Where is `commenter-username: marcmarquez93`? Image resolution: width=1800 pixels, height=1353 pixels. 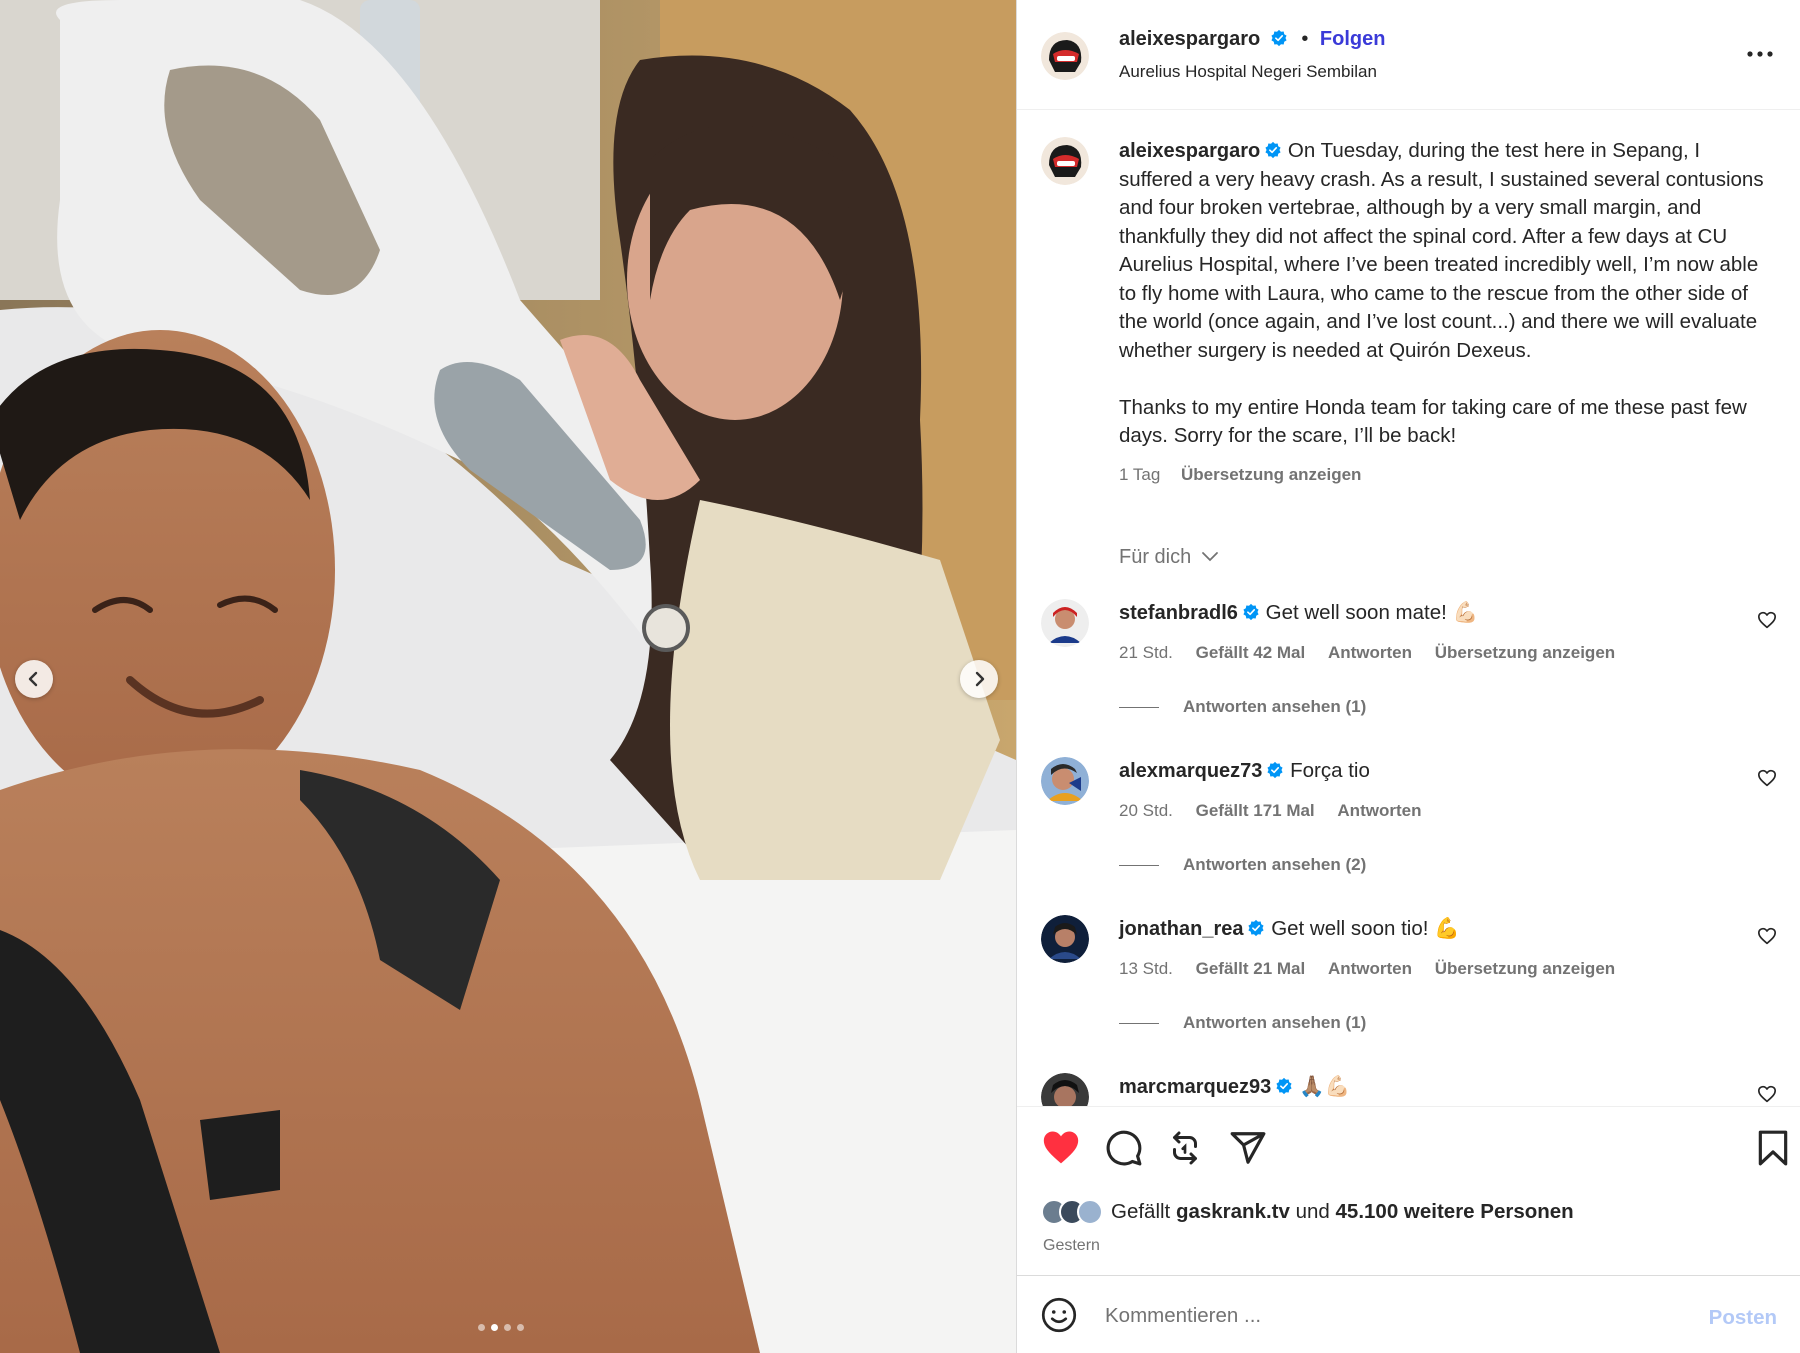
commenter-username: marcmarquez93 is located at coordinates (1195, 1087).